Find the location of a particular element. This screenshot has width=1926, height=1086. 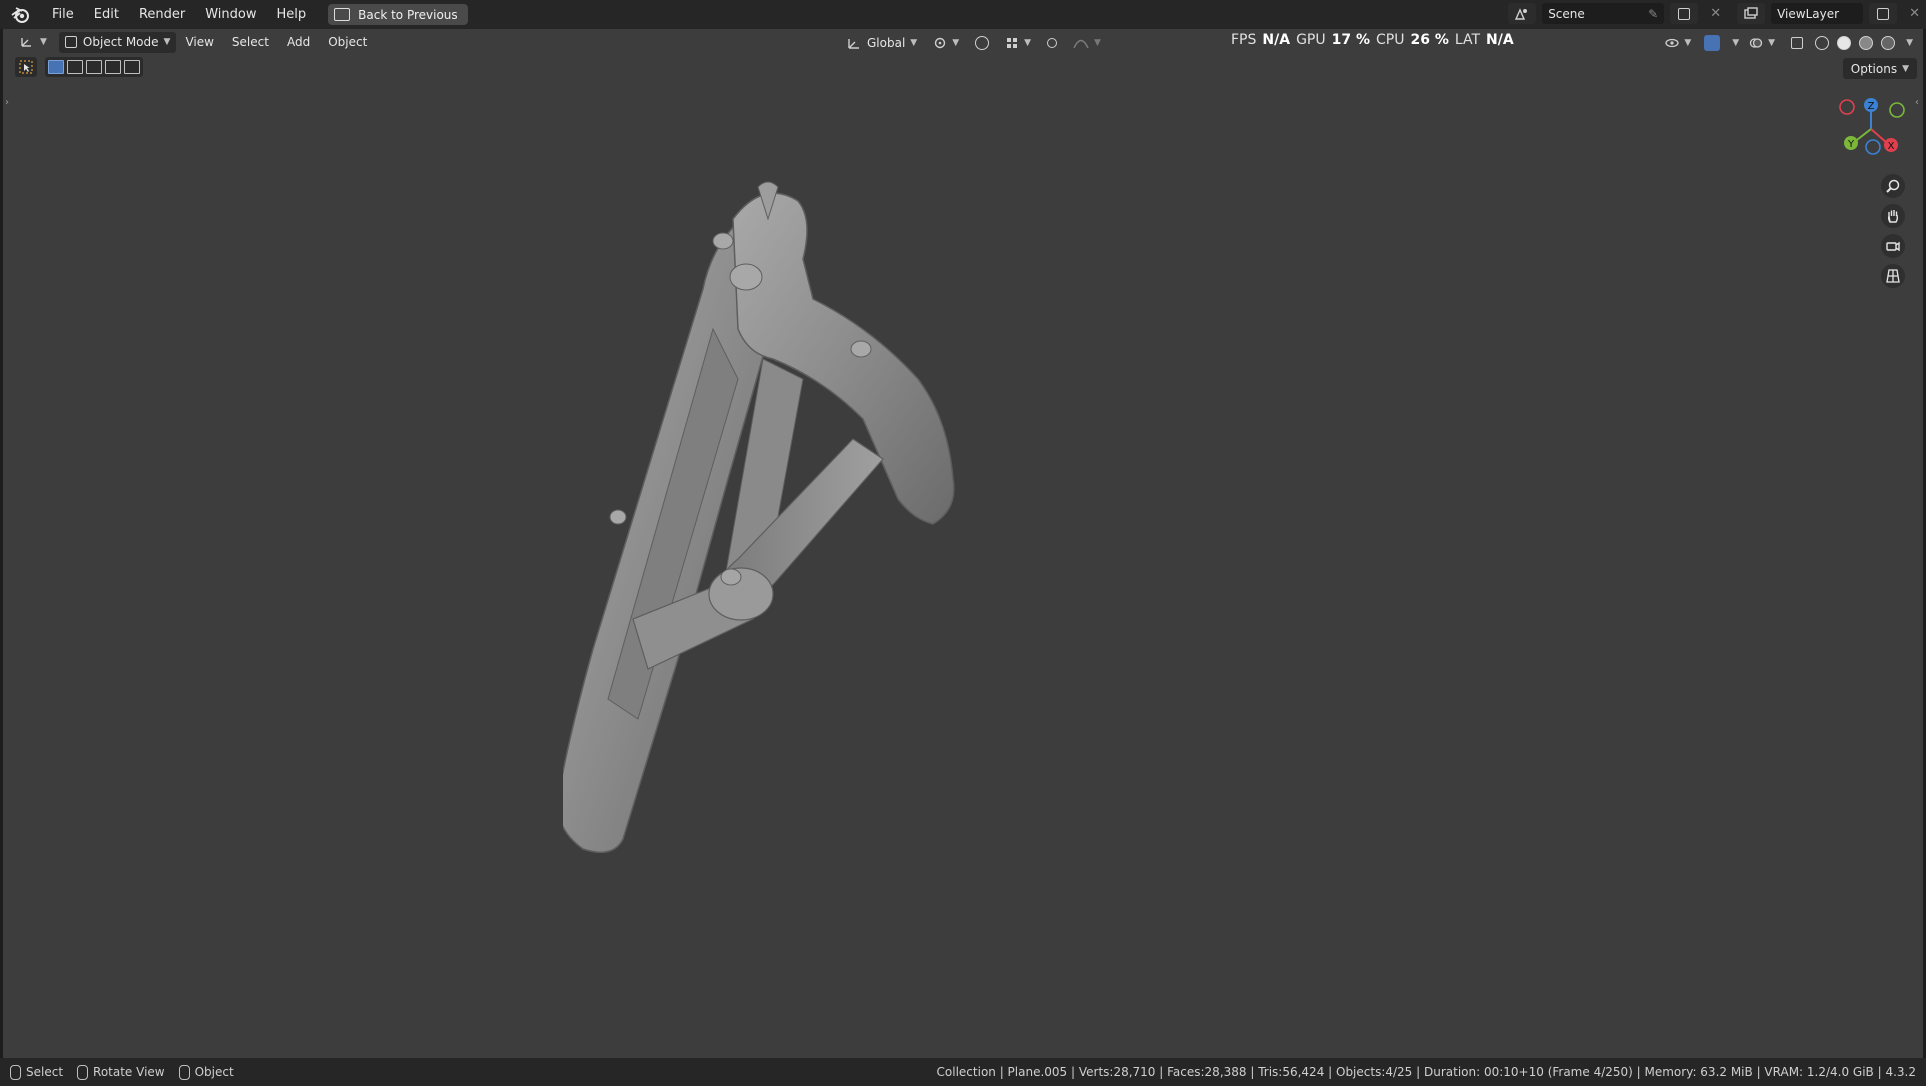

back-to-previous-button: Back to Previous is located at coordinates (398, 14).